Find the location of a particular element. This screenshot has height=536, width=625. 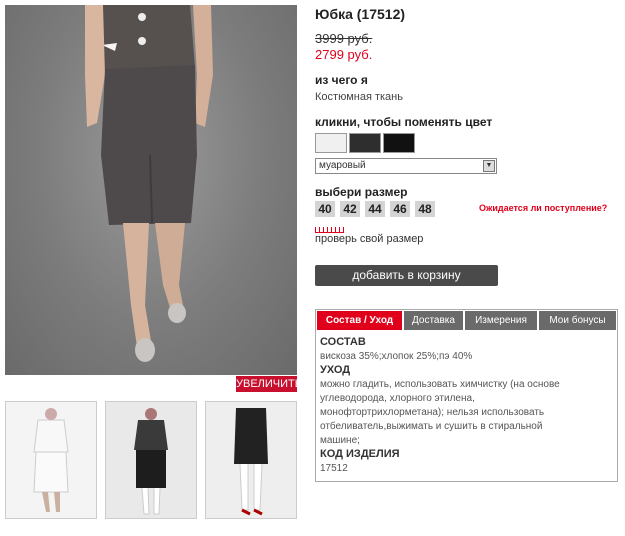

care-text-line-2: углеводорода, хлорного этилена, is located at coordinates (397, 398).